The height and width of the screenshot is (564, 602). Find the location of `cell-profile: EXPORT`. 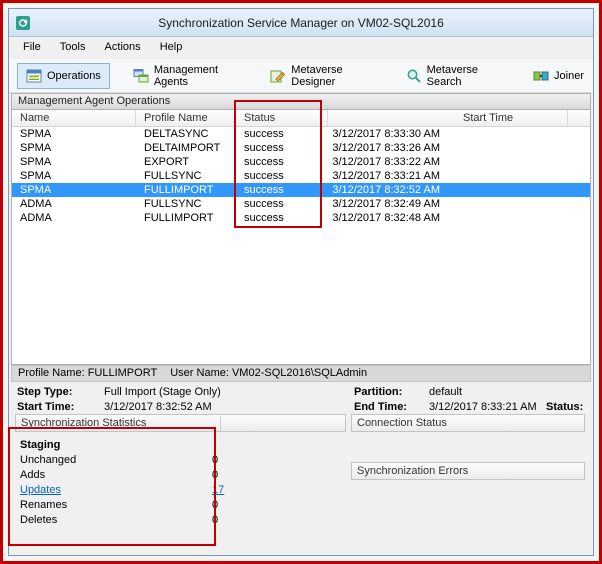

cell-profile: EXPORT is located at coordinates (167, 162).